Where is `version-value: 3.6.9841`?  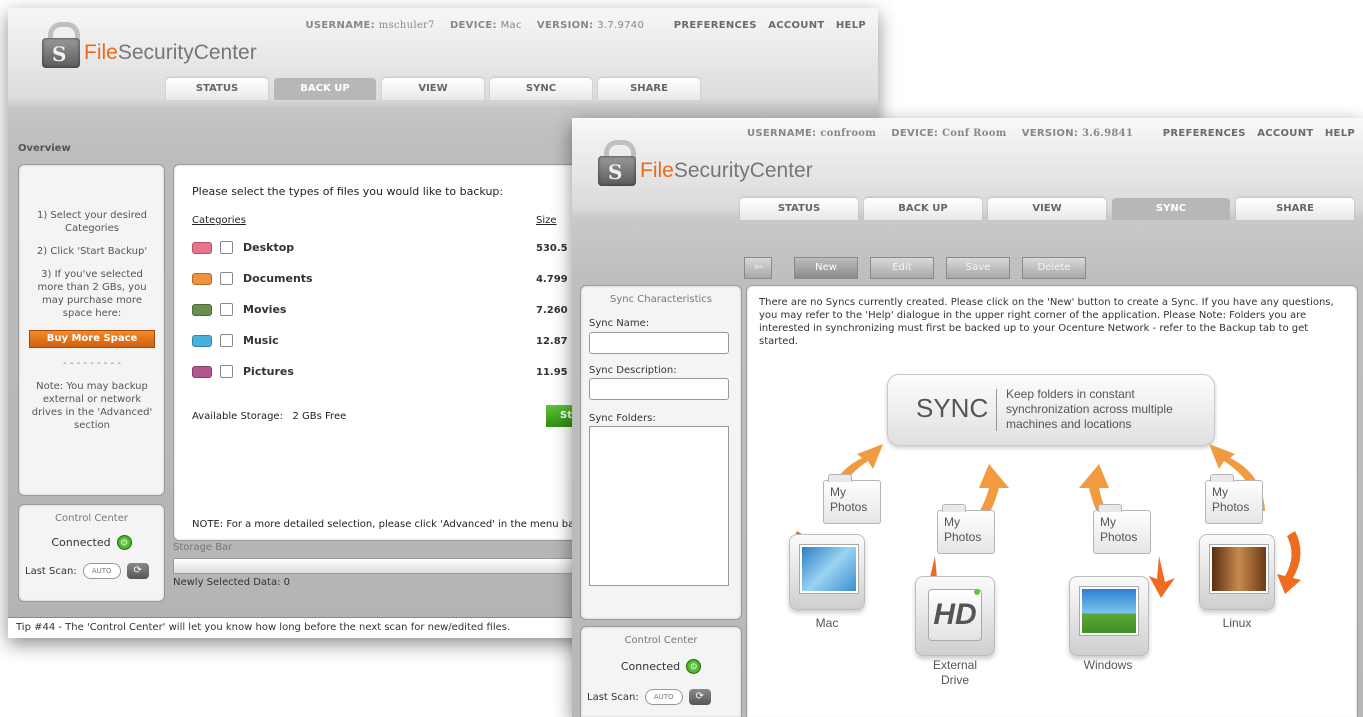
version-value: 3.6.9841 is located at coordinates (1108, 133).